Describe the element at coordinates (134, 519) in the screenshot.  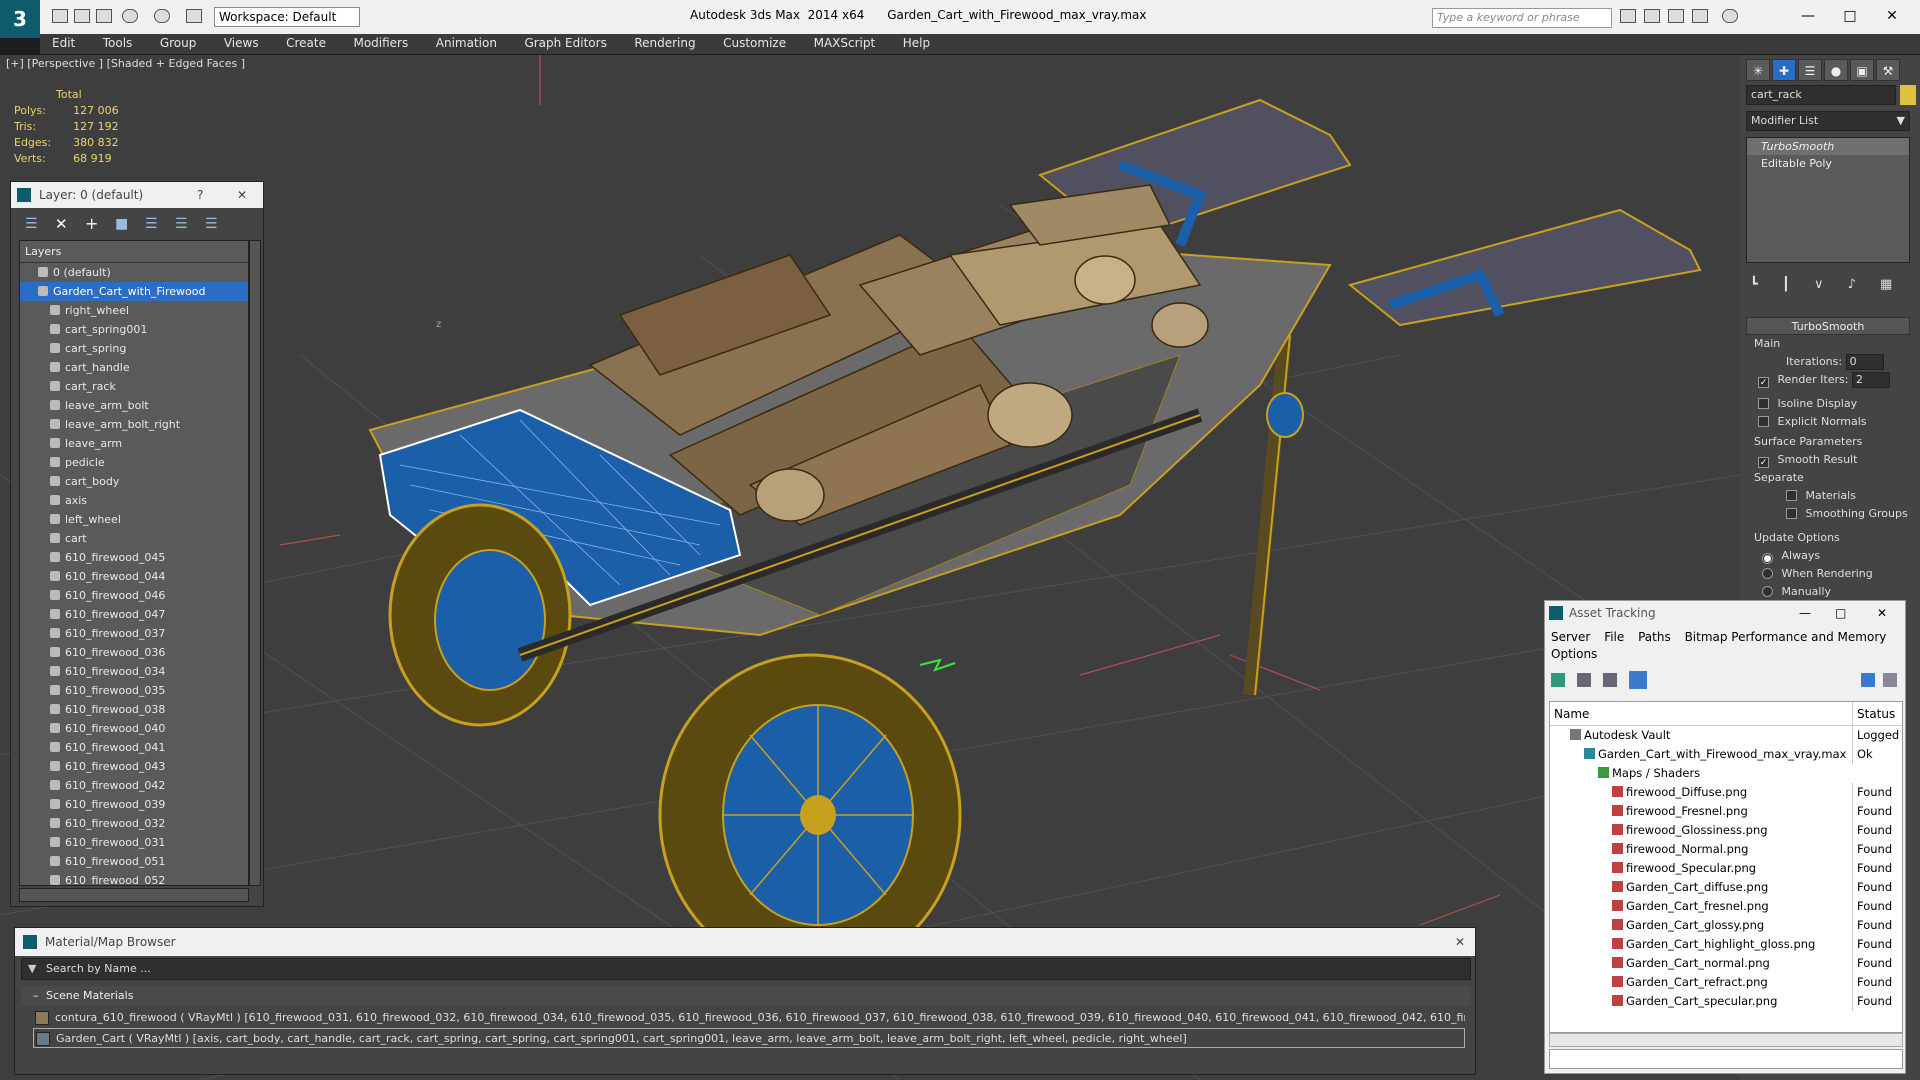
I see `layer-row: left_wheel` at that location.